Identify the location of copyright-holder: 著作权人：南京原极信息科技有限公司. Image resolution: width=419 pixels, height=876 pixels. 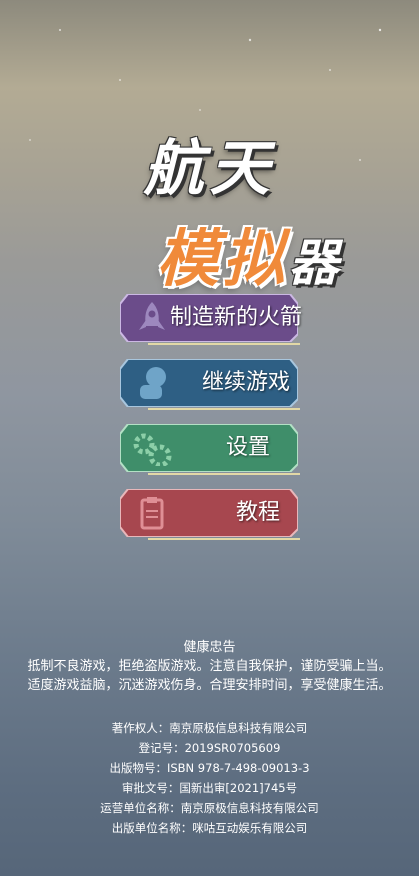
(209, 728).